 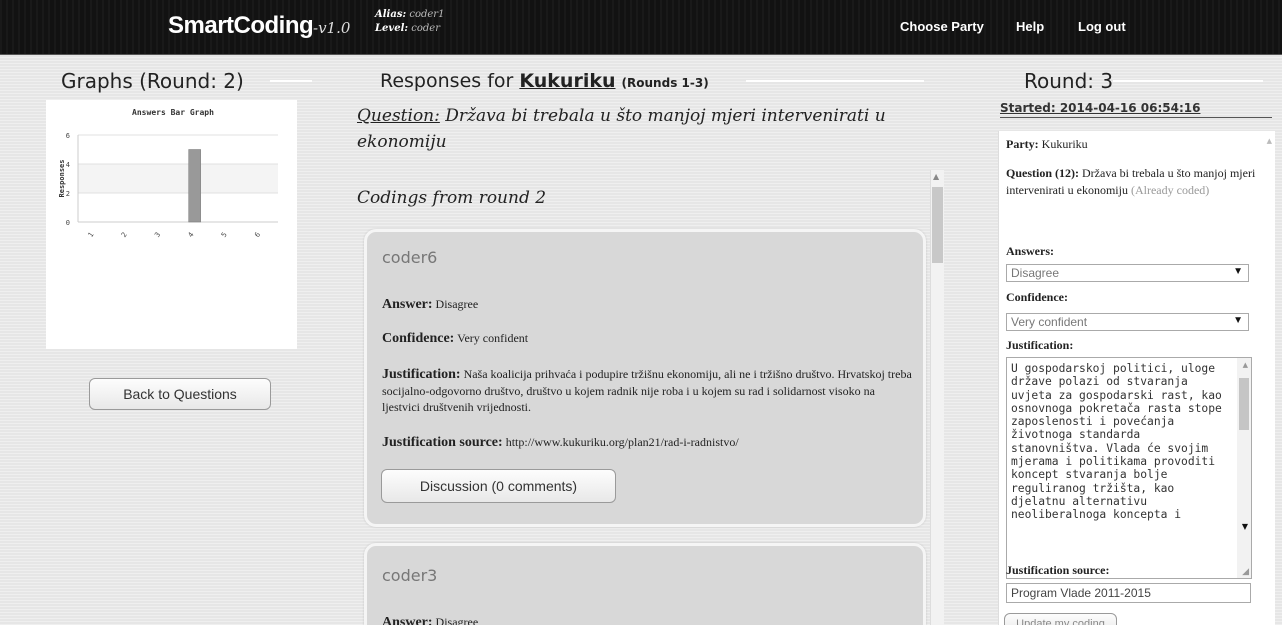 I want to click on textarea-scroll-up-icon: ▲, so click(x=1245, y=365).